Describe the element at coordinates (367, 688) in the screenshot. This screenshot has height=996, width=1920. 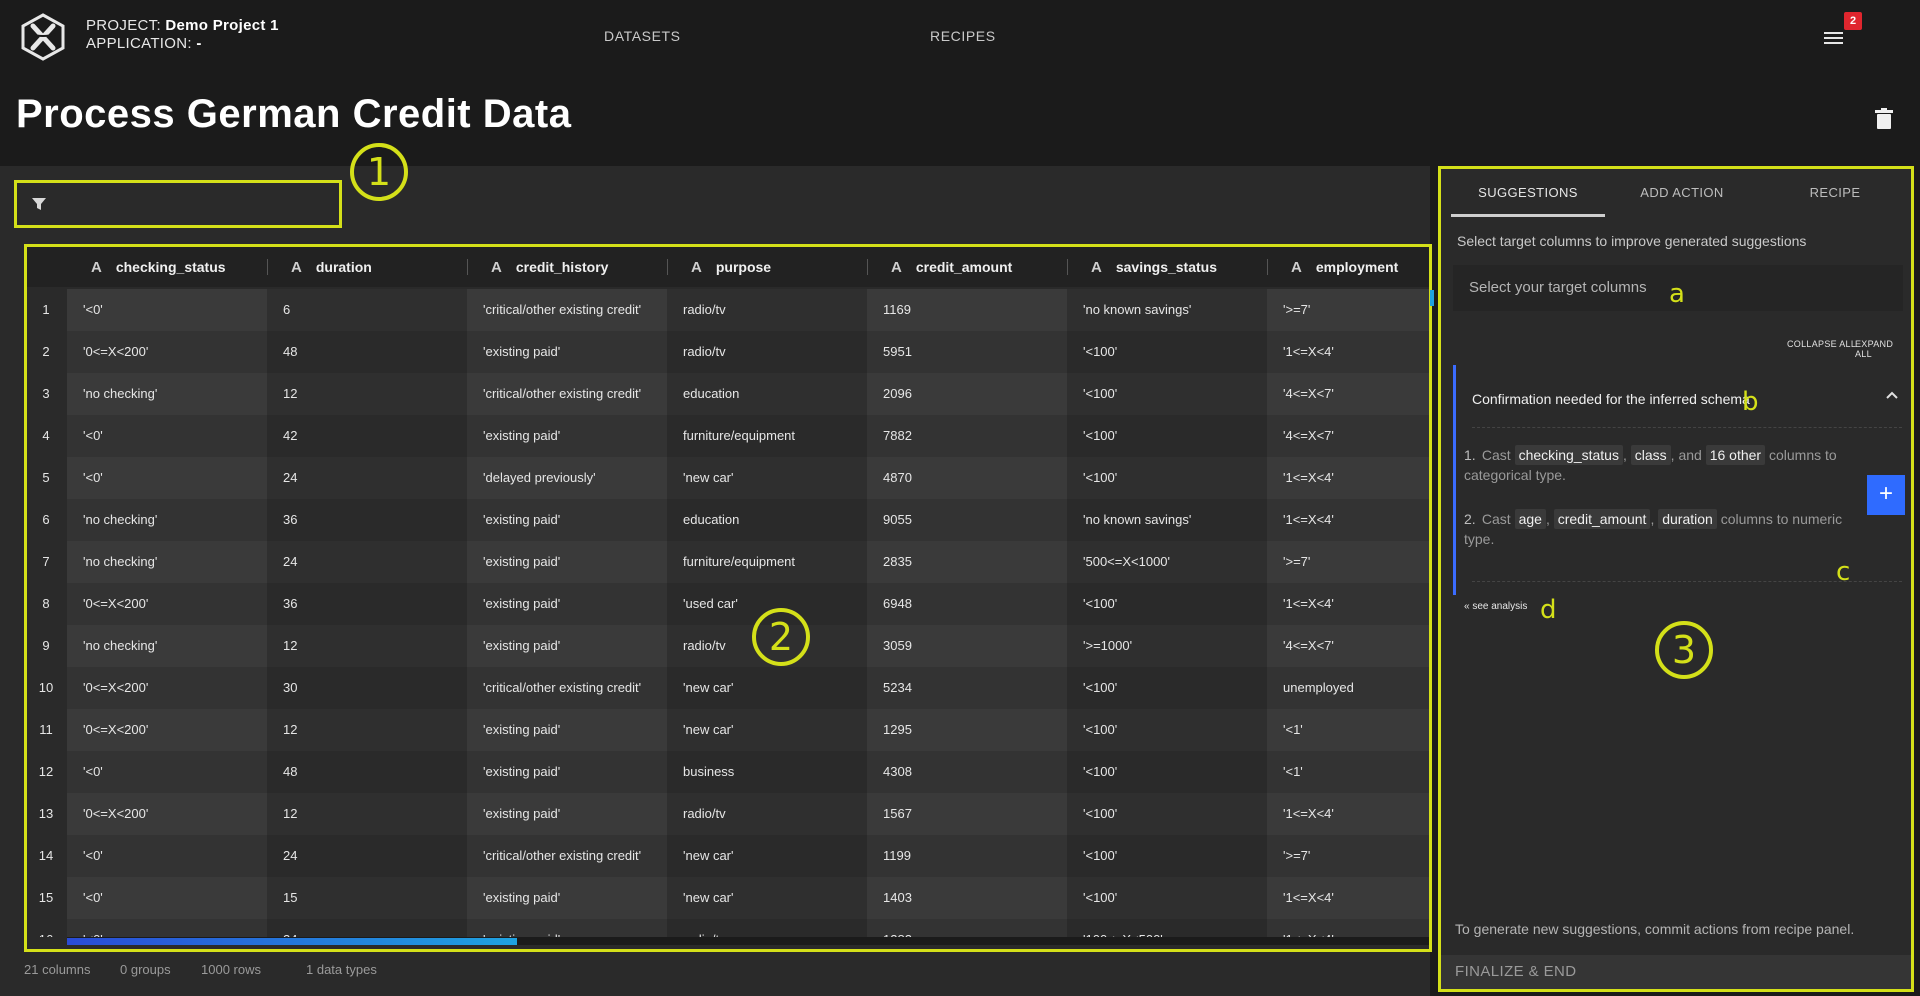
I see `table-cell: 30` at that location.